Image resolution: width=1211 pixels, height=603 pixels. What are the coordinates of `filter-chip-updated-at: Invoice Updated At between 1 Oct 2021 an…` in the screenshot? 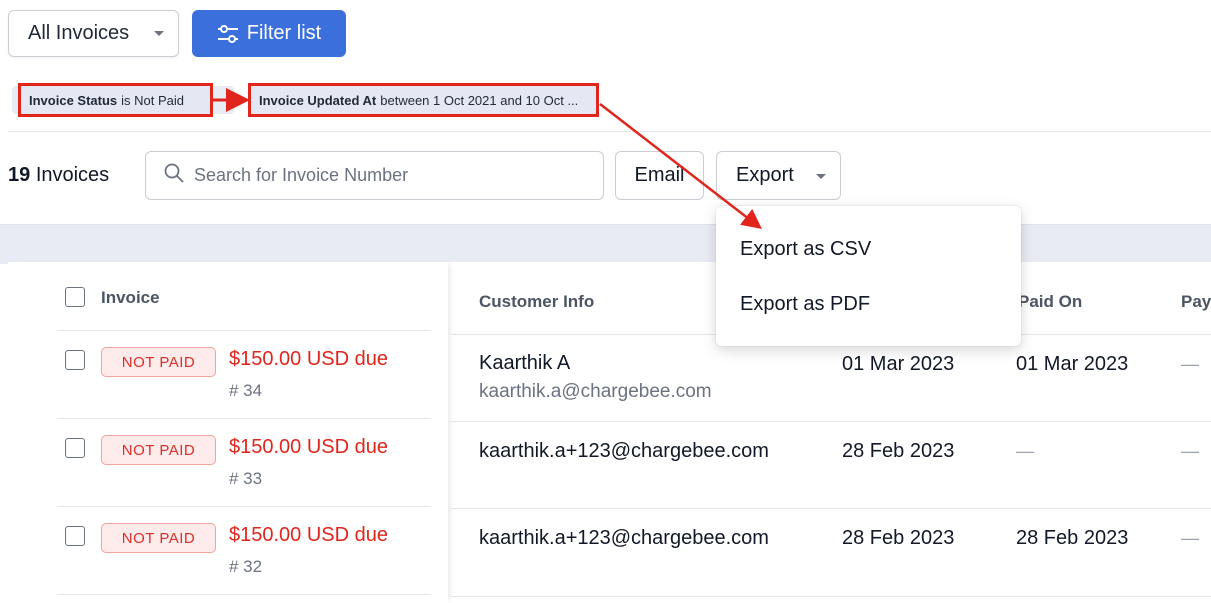 It's located at (423, 100).